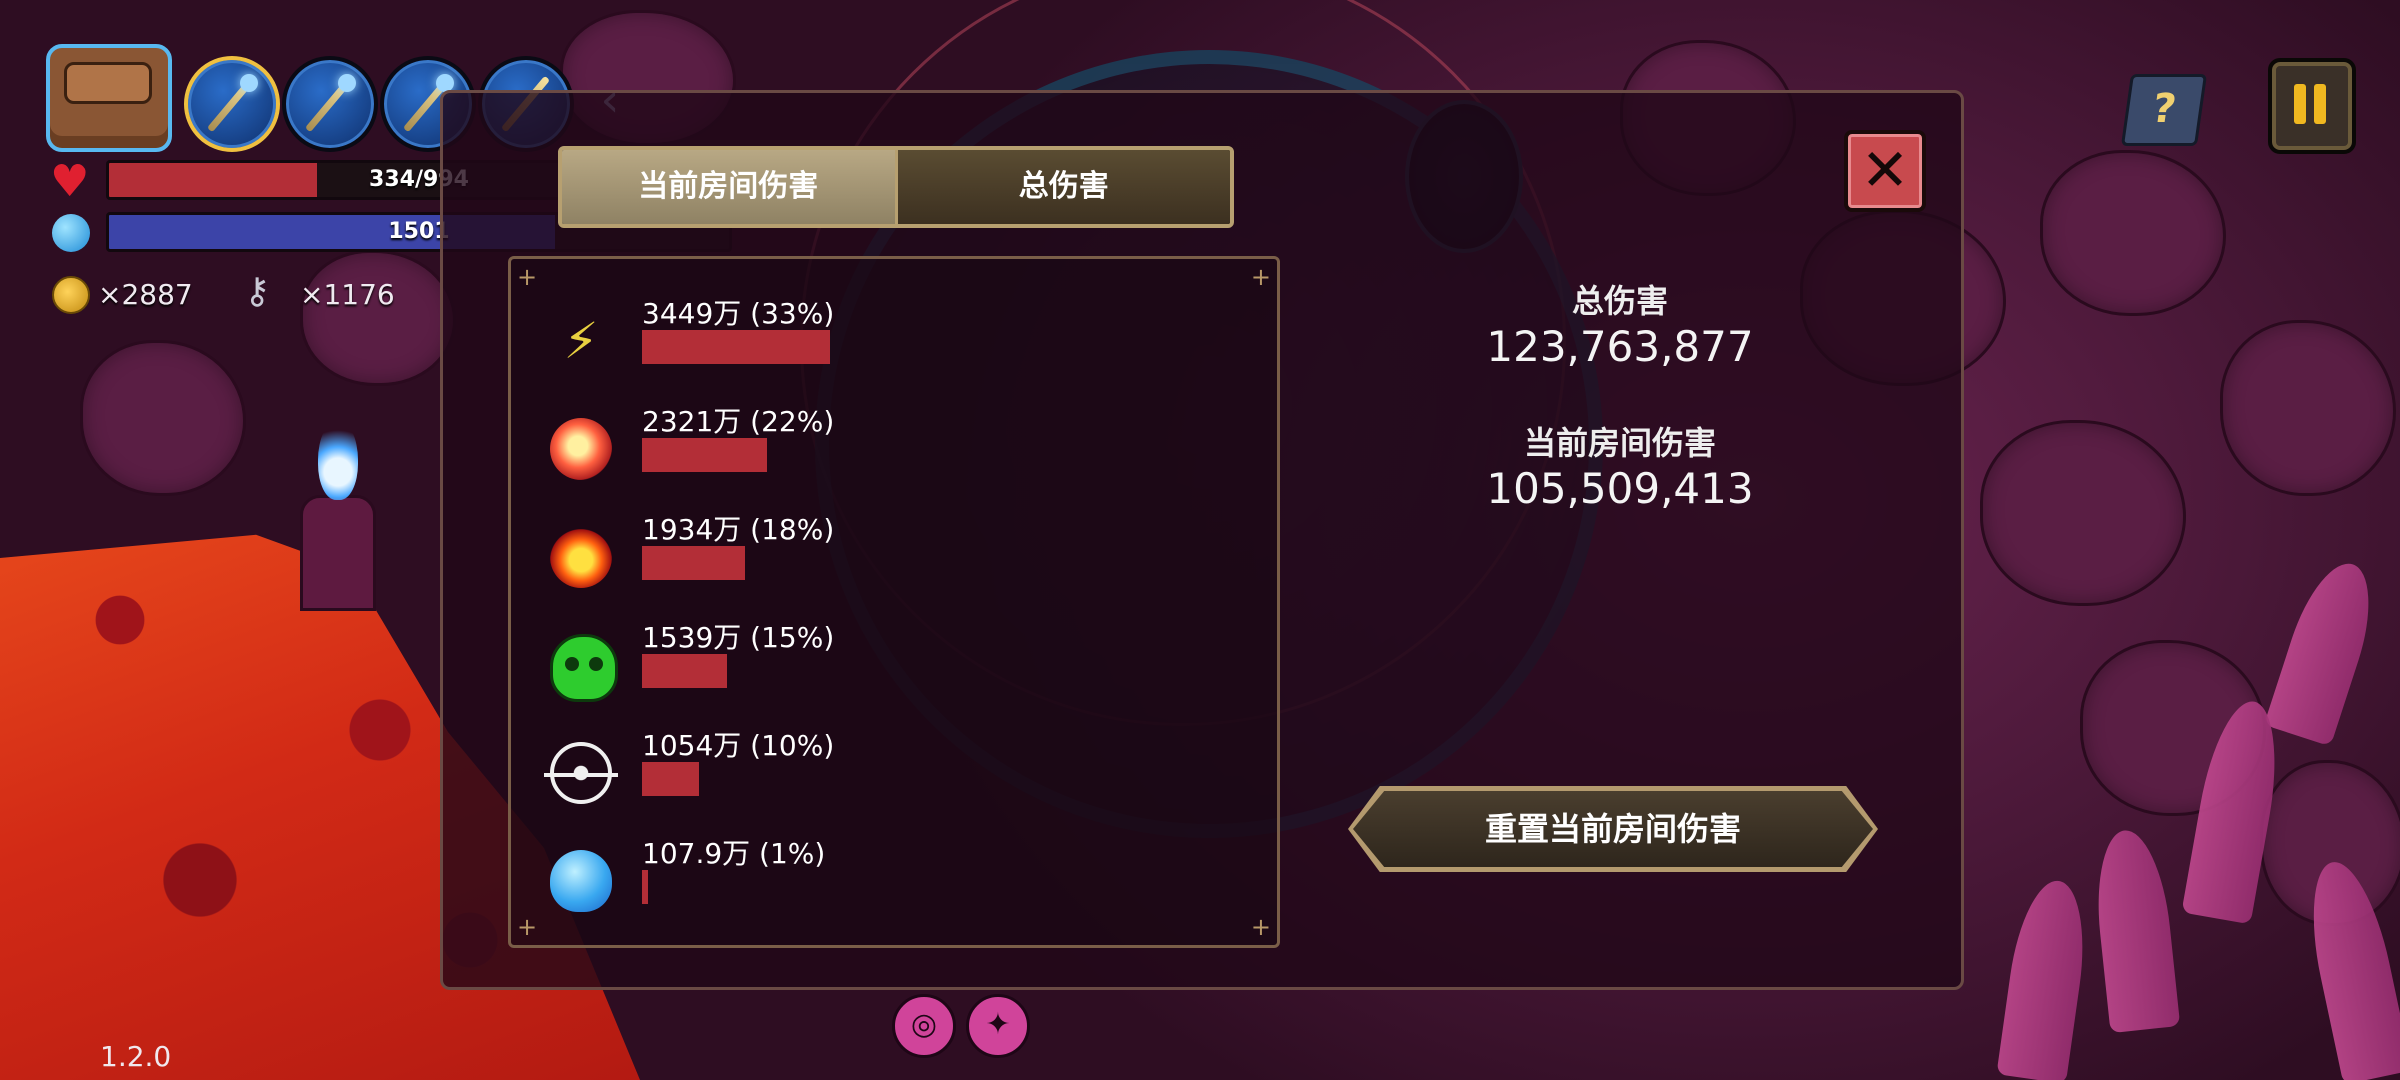 Image resolution: width=2400 pixels, height=1080 pixels. Describe the element at coordinates (1619, 301) in the screenshot. I see `total-damage-label: 总伤害` at that location.